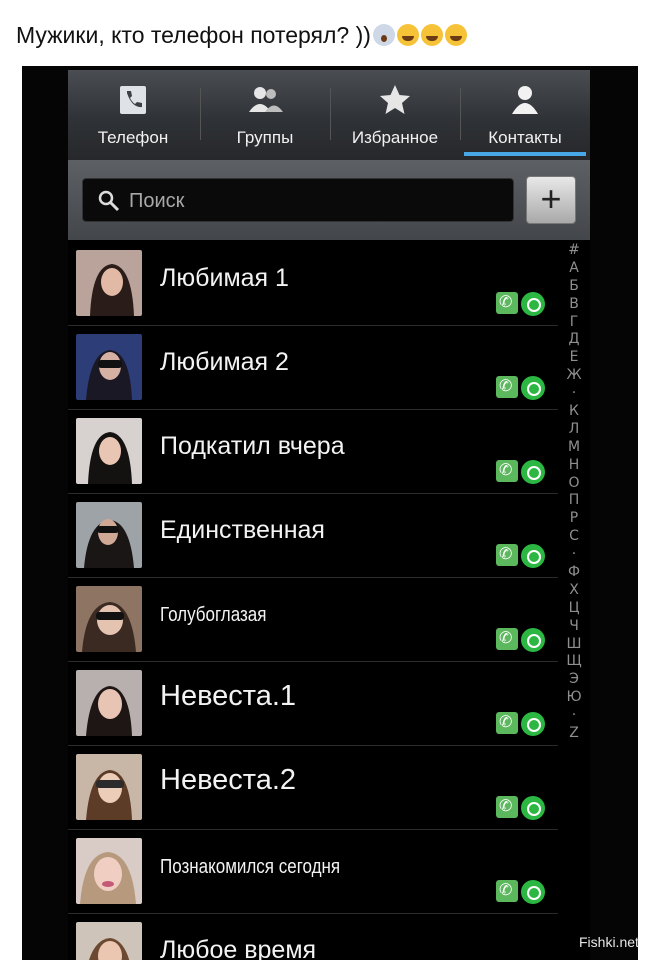 Image resolution: width=646 pixels, height=960 pixels. I want to click on index-letter: А, so click(574, 269).